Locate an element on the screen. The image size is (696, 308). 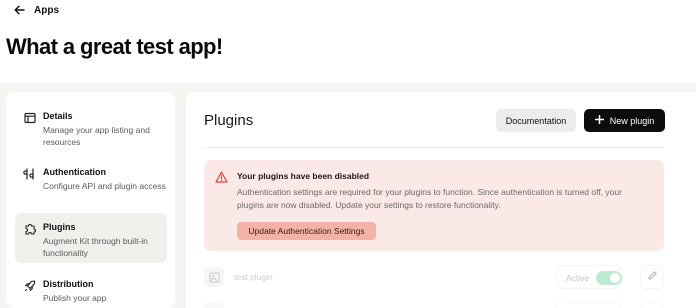
plugin-name: test plugin is located at coordinates (253, 277).